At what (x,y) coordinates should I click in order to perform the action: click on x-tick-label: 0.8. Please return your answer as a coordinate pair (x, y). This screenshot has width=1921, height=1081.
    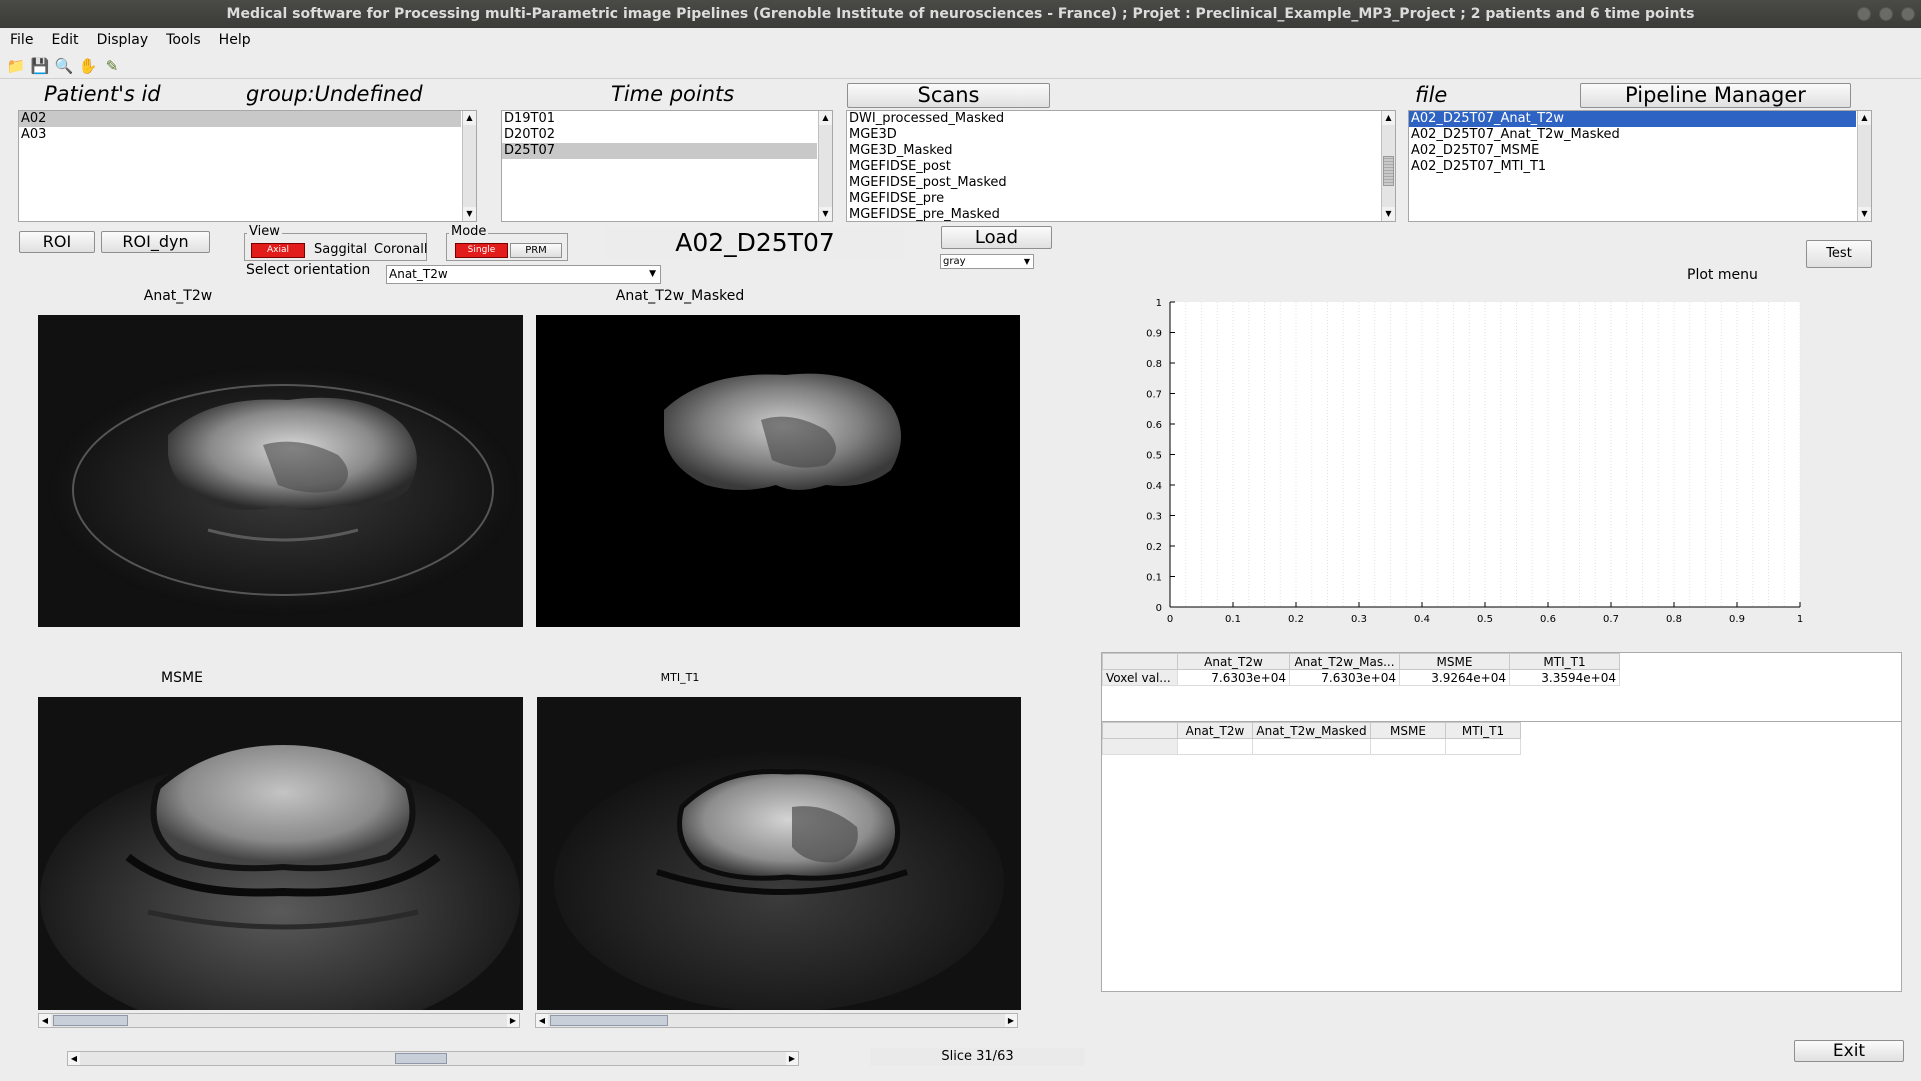
    Looking at the image, I should click on (1674, 619).